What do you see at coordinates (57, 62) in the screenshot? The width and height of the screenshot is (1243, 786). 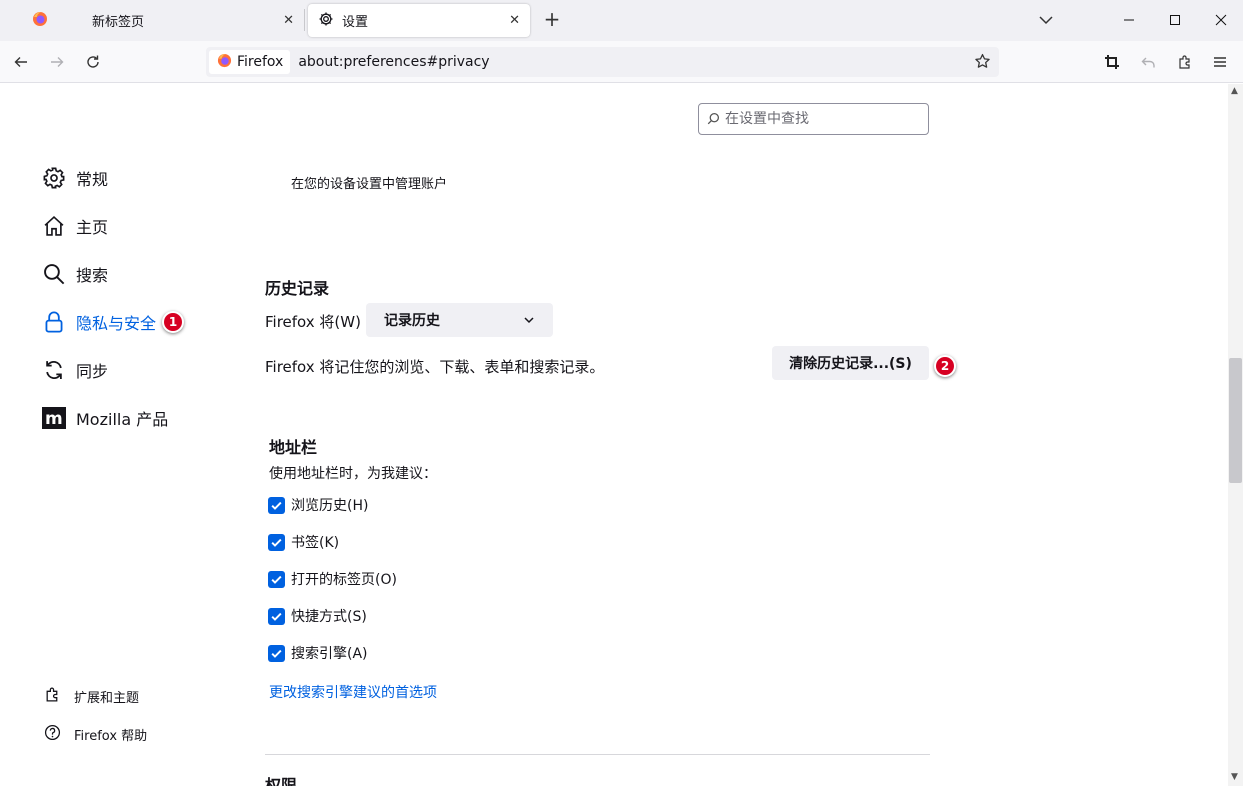 I see `forward-button` at bounding box center [57, 62].